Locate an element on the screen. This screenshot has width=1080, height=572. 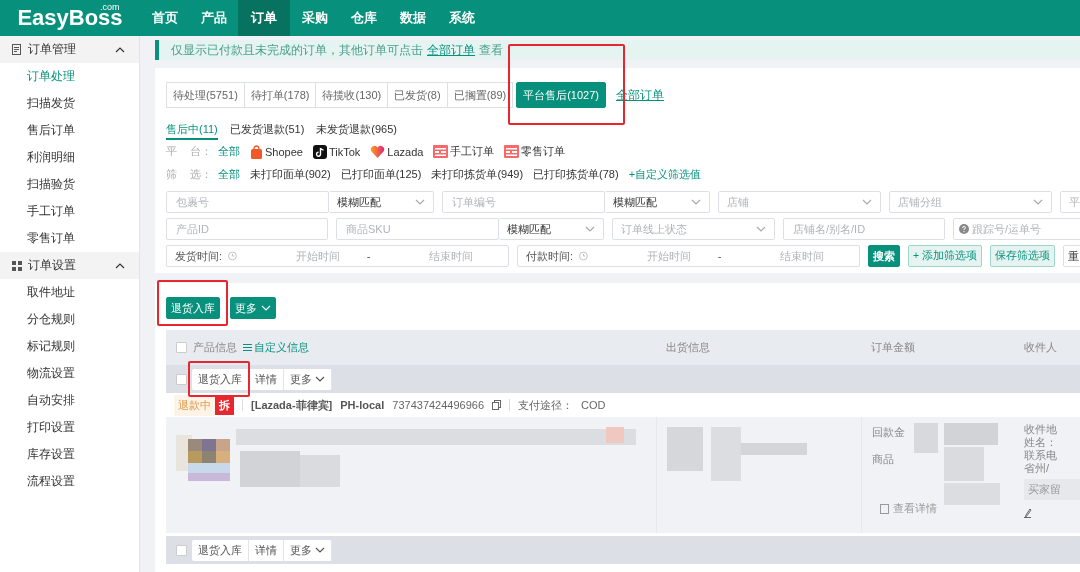
heart-icon is located at coordinates (378, 151).